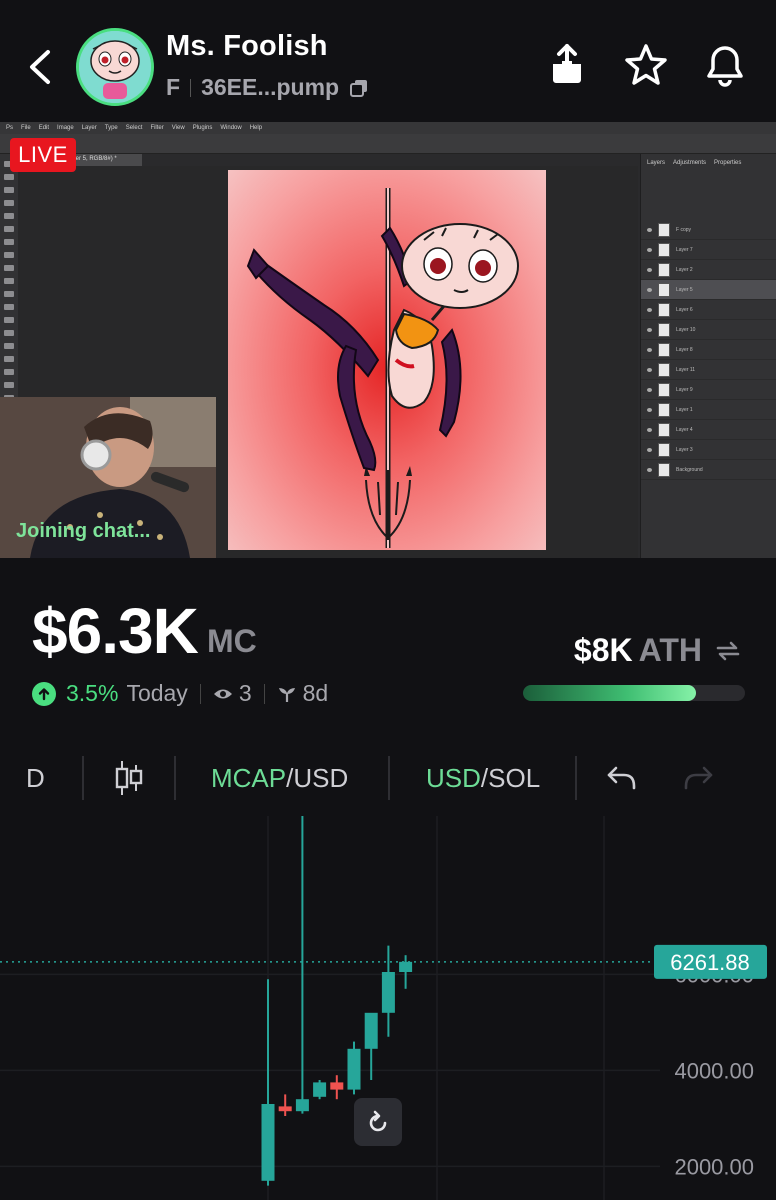 The height and width of the screenshot is (1200, 776). I want to click on mcap-toggle-primary: MCAP, so click(249, 777).